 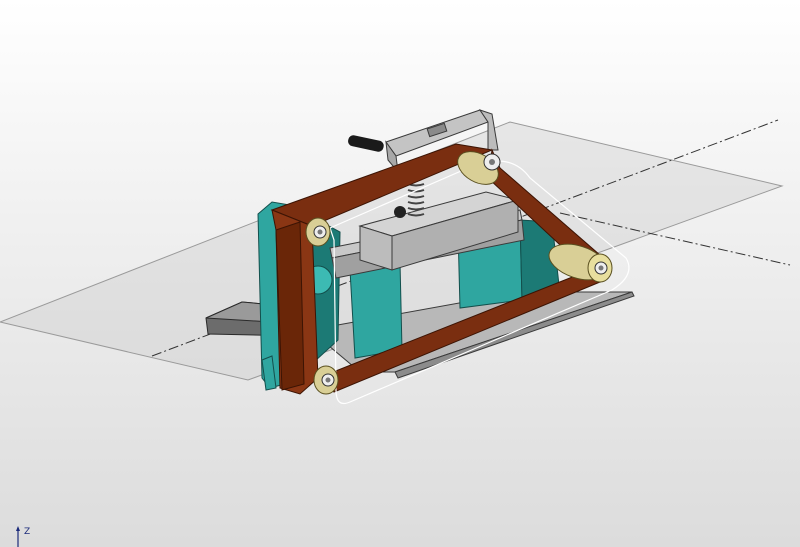 I want to click on axis-z-label: Z, so click(x=27, y=532).